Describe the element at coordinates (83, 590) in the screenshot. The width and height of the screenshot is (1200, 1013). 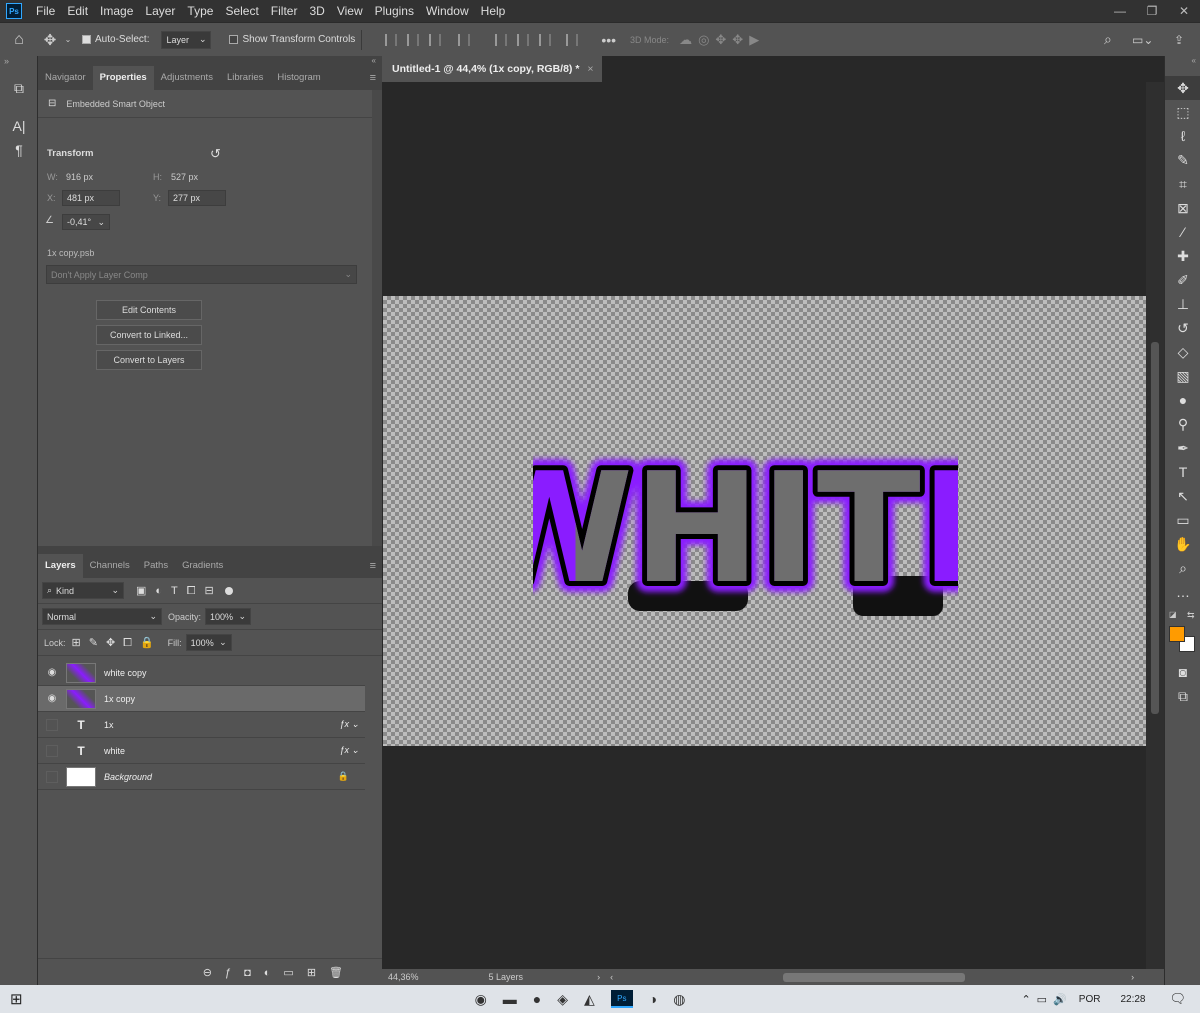
I see `filter-kind-dropdown: ⌕ Kind ⌄` at that location.